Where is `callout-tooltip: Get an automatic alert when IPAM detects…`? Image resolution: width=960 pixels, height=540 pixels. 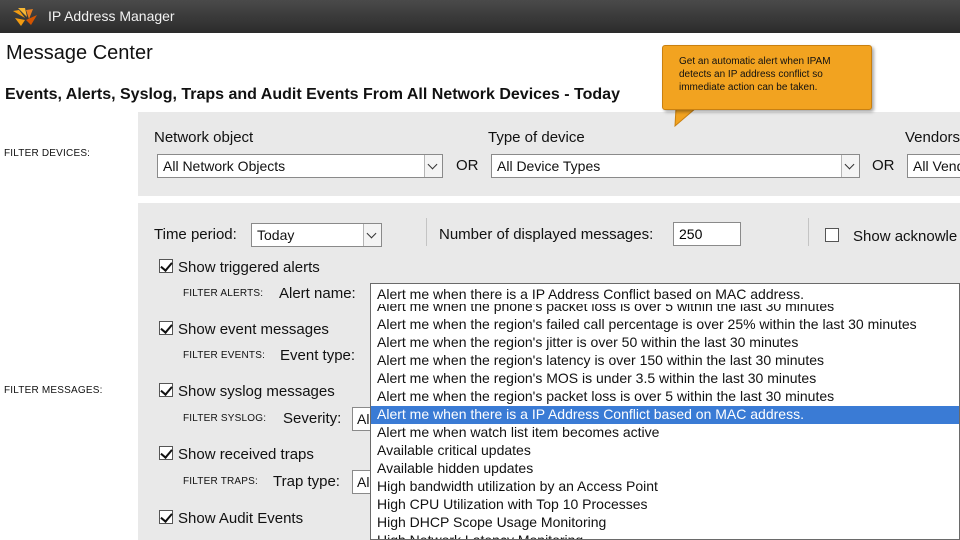
callout-tooltip: Get an automatic alert when IPAM detects… is located at coordinates (767, 77).